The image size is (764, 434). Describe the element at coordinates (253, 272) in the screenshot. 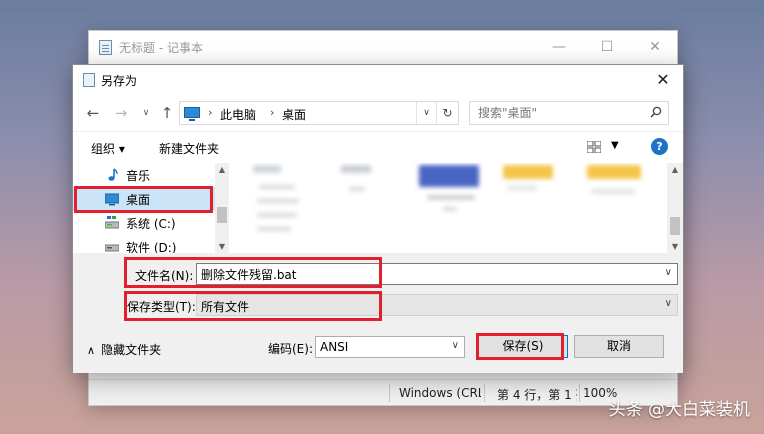

I see `highlight-filename` at that location.